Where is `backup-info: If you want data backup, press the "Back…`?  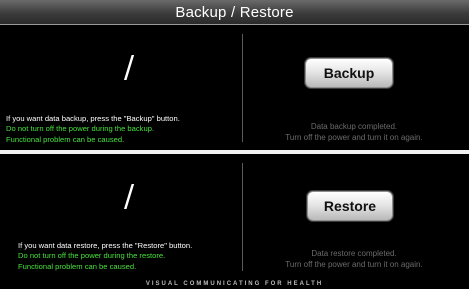
backup-info: If you want data backup, press the "Back… is located at coordinates (122, 129).